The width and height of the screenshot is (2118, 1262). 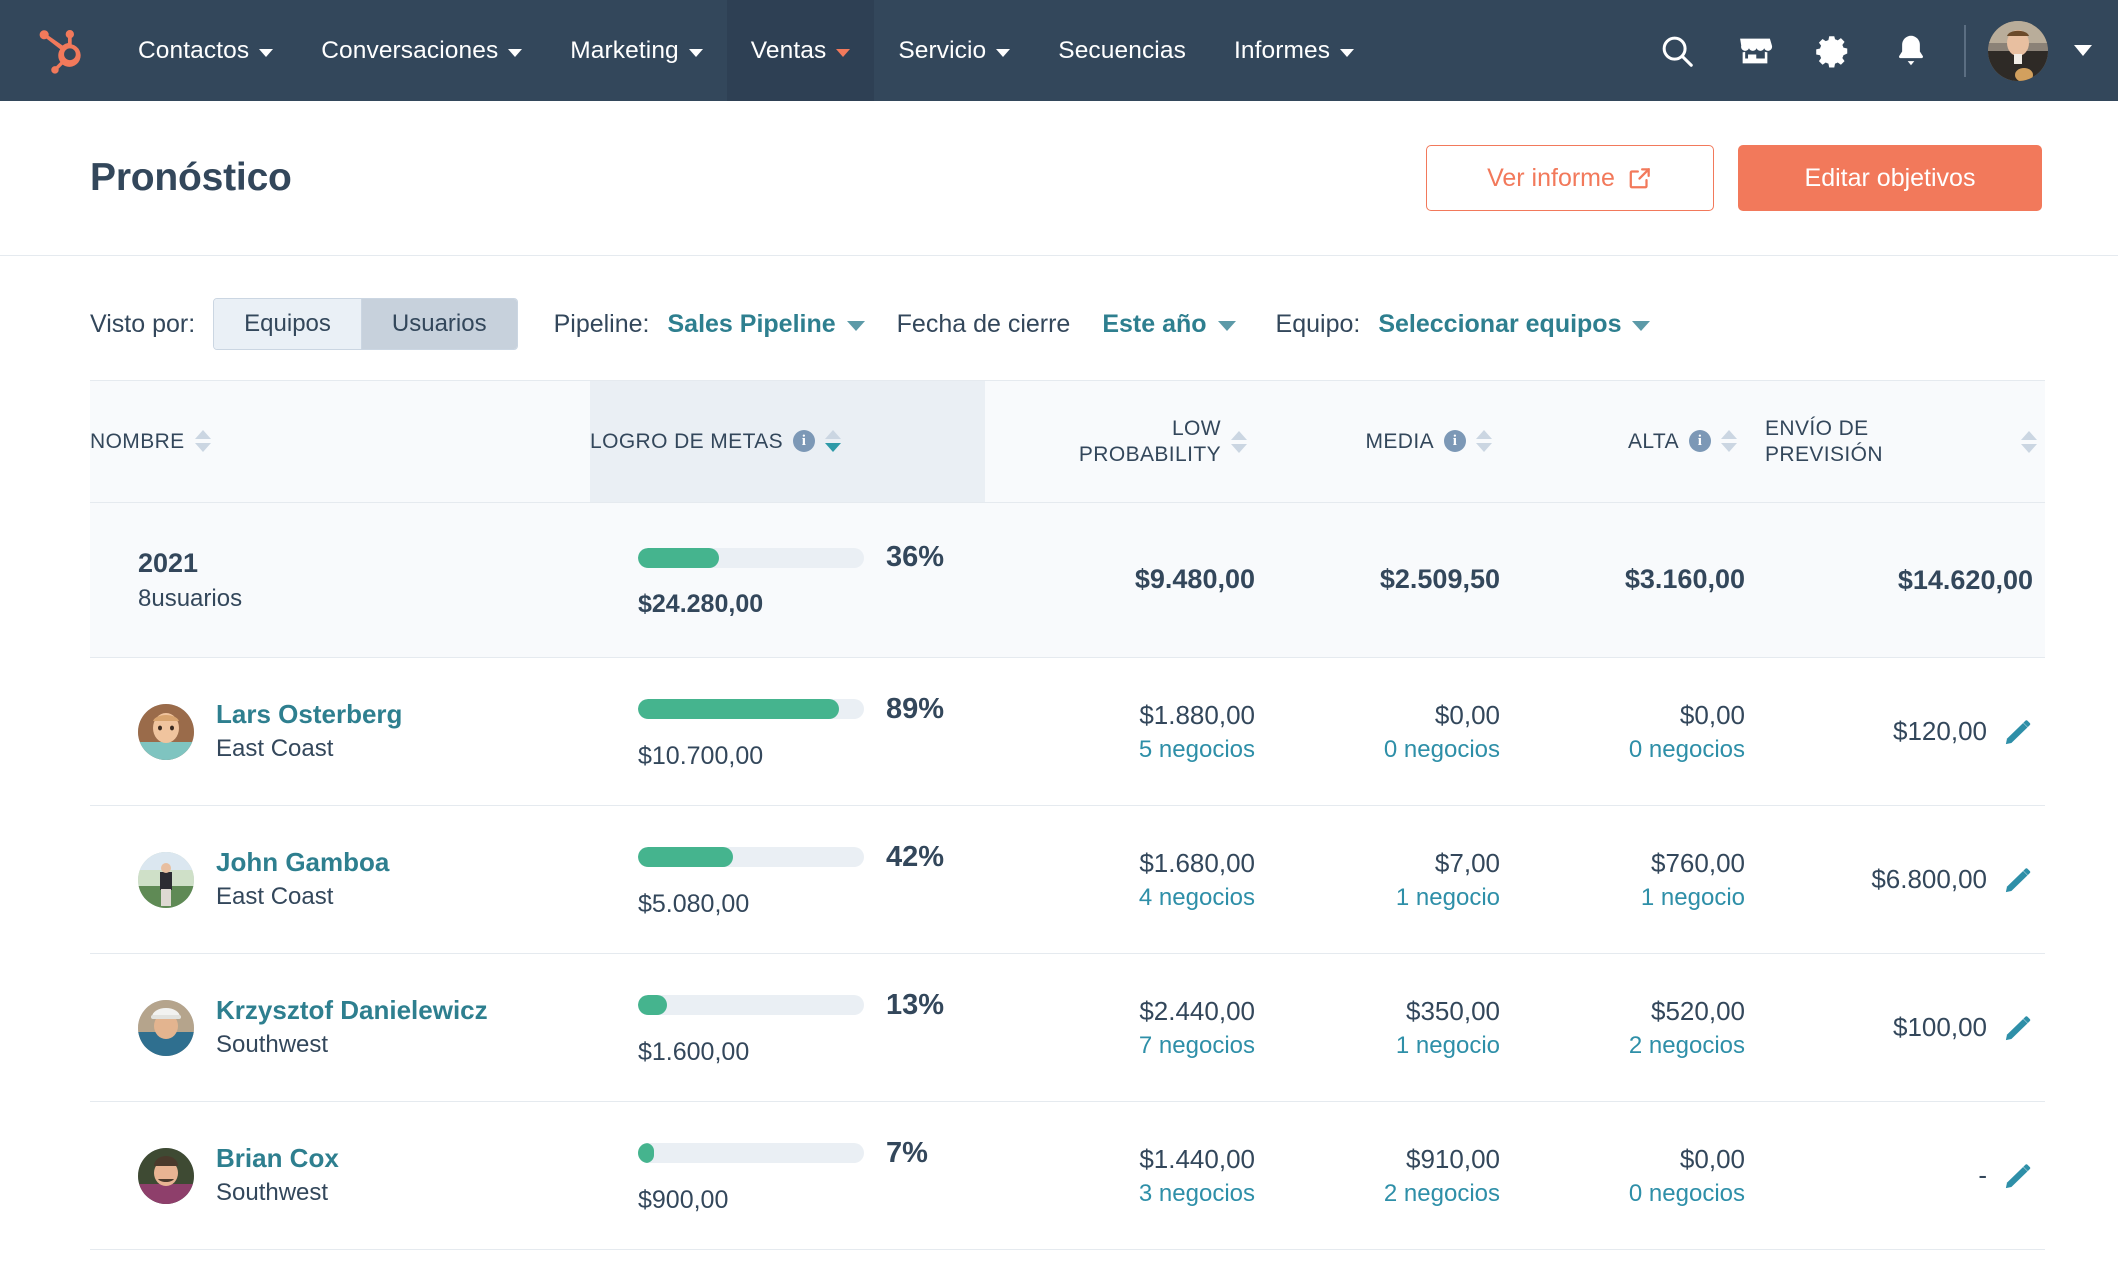 What do you see at coordinates (1120, 1194) in the screenshot?
I see `low-deals-link: 3 negocios` at bounding box center [1120, 1194].